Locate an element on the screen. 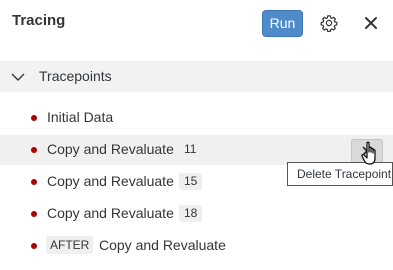  gear-icon is located at coordinates (329, 23).